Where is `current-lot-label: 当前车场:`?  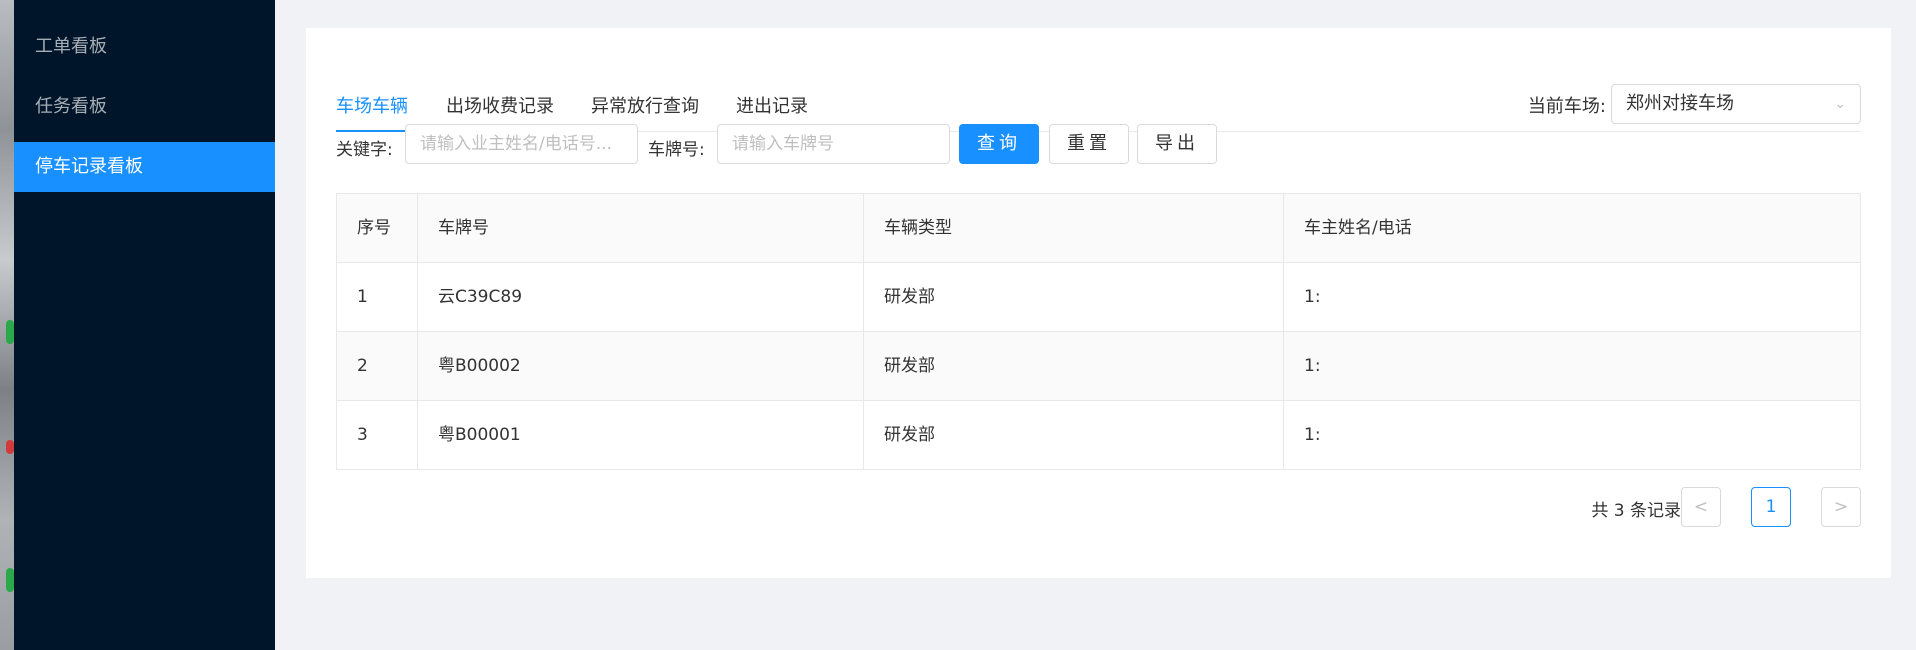
current-lot-label: 当前车场: is located at coordinates (1566, 106).